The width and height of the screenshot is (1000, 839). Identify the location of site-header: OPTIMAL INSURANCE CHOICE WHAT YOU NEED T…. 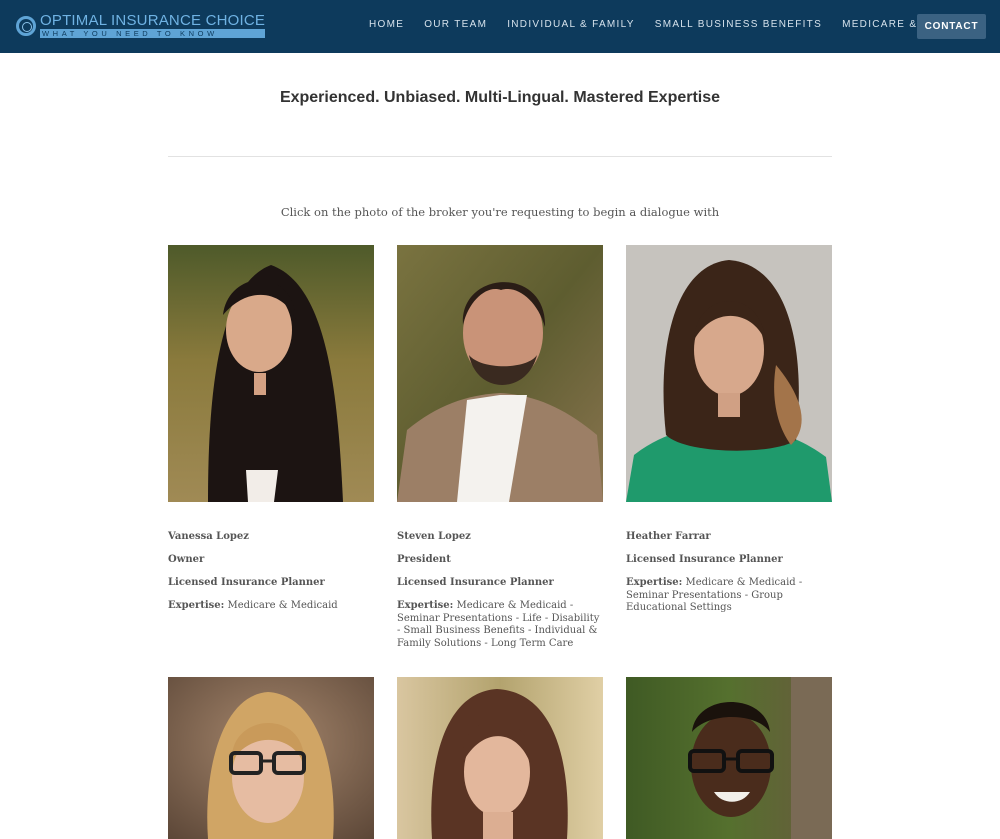
(500, 26).